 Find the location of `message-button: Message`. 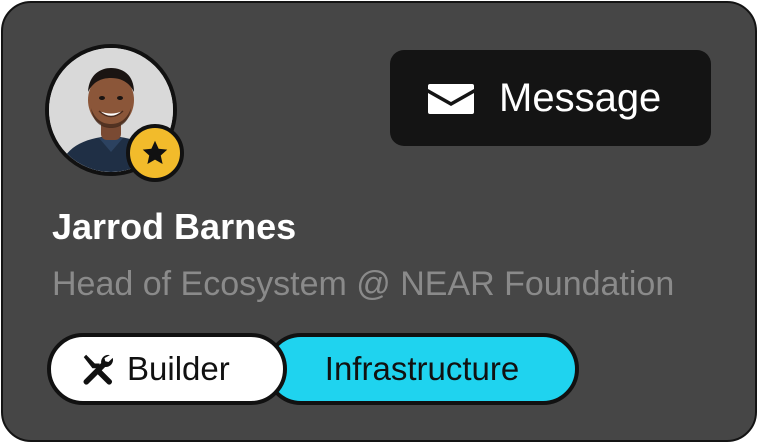

message-button: Message is located at coordinates (550, 98).